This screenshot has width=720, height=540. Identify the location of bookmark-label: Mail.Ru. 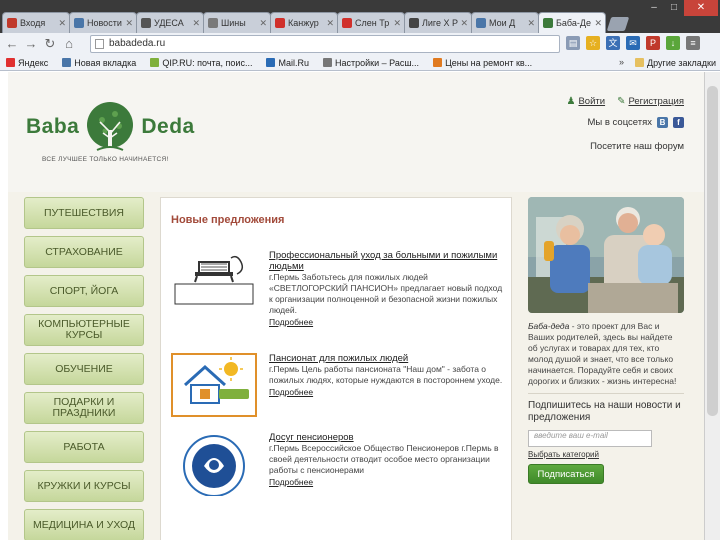
(293, 62).